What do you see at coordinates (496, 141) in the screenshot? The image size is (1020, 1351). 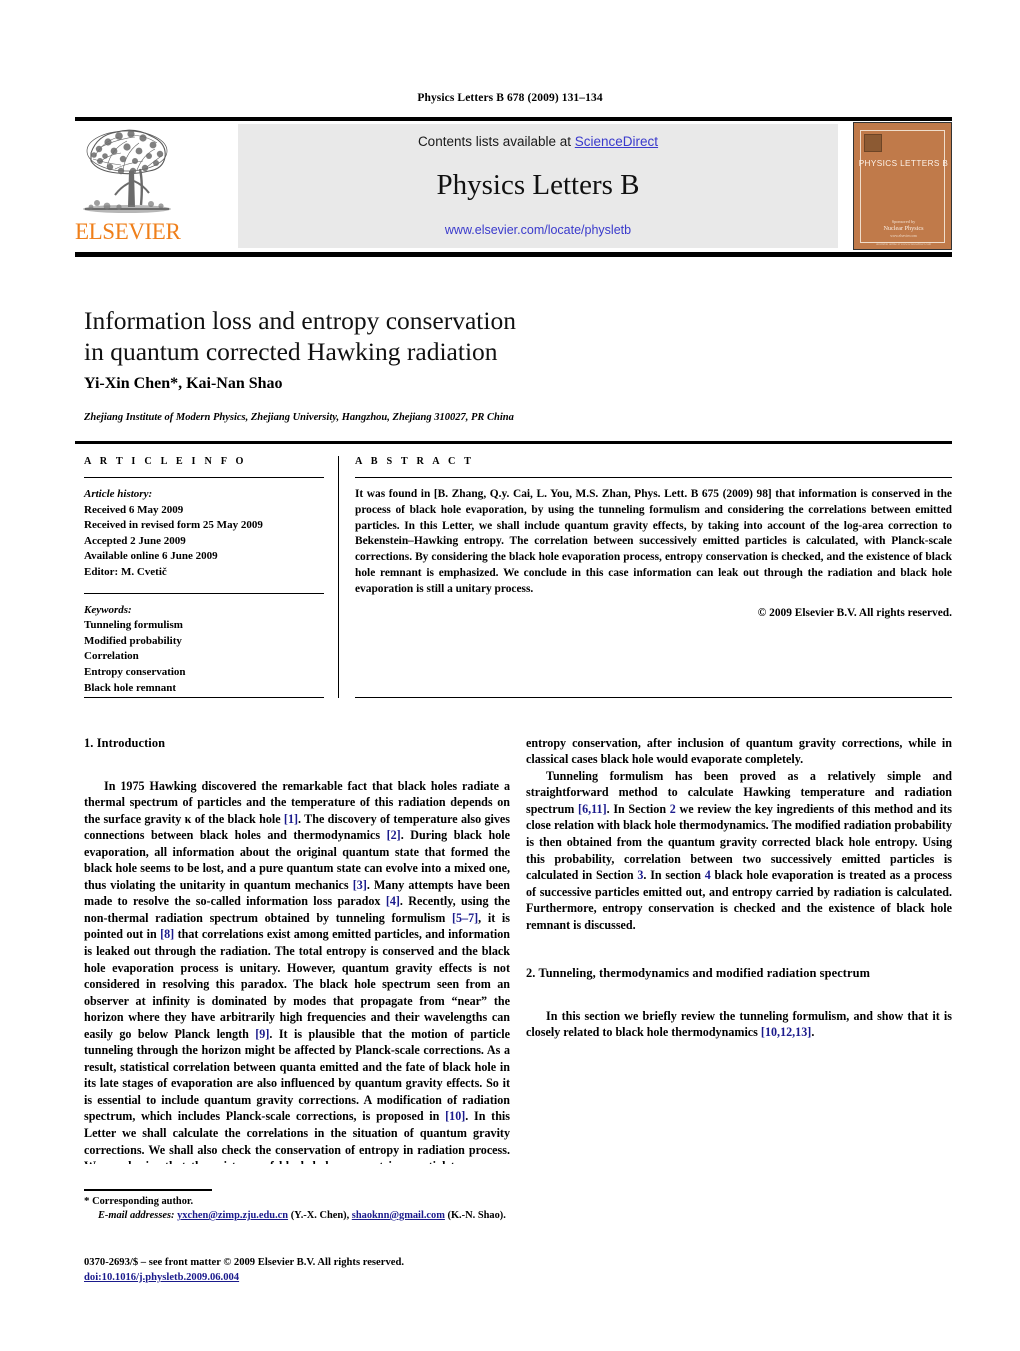 I see `contents-prefix-text: Contents lists available at` at bounding box center [496, 141].